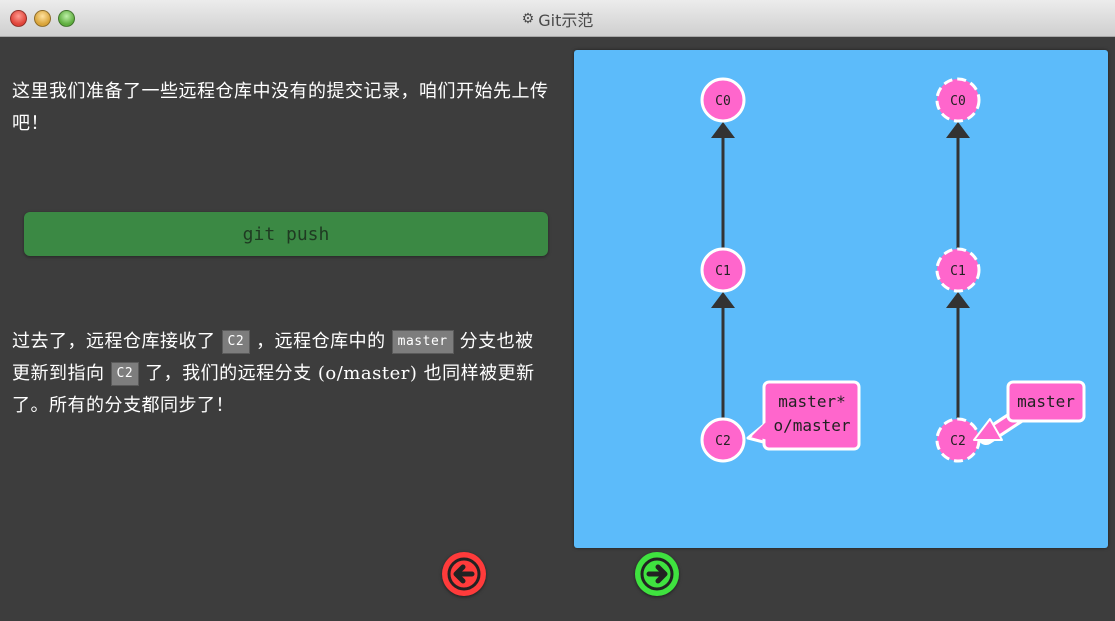  What do you see at coordinates (958, 300) in the screenshot?
I see `edge-arrow-c1-remote` at bounding box center [958, 300].